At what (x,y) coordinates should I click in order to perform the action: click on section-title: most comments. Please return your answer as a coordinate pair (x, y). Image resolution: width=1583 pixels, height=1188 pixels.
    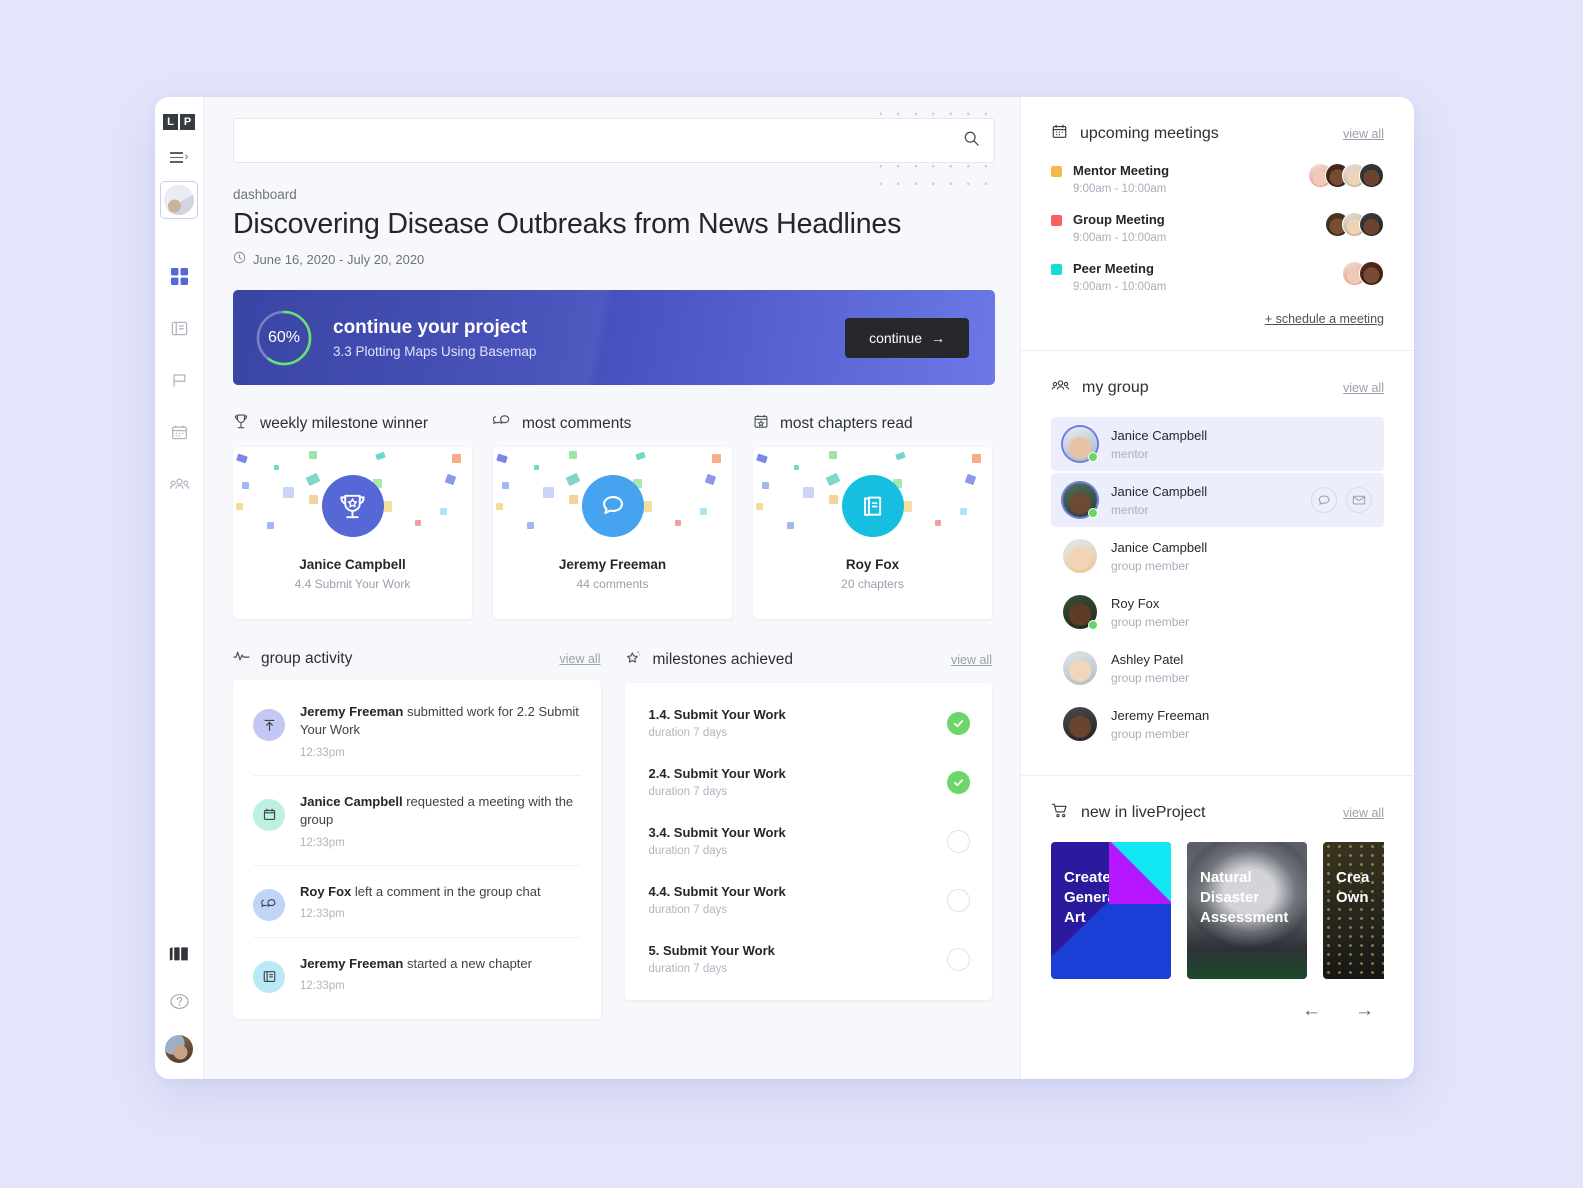
    Looking at the image, I should click on (577, 423).